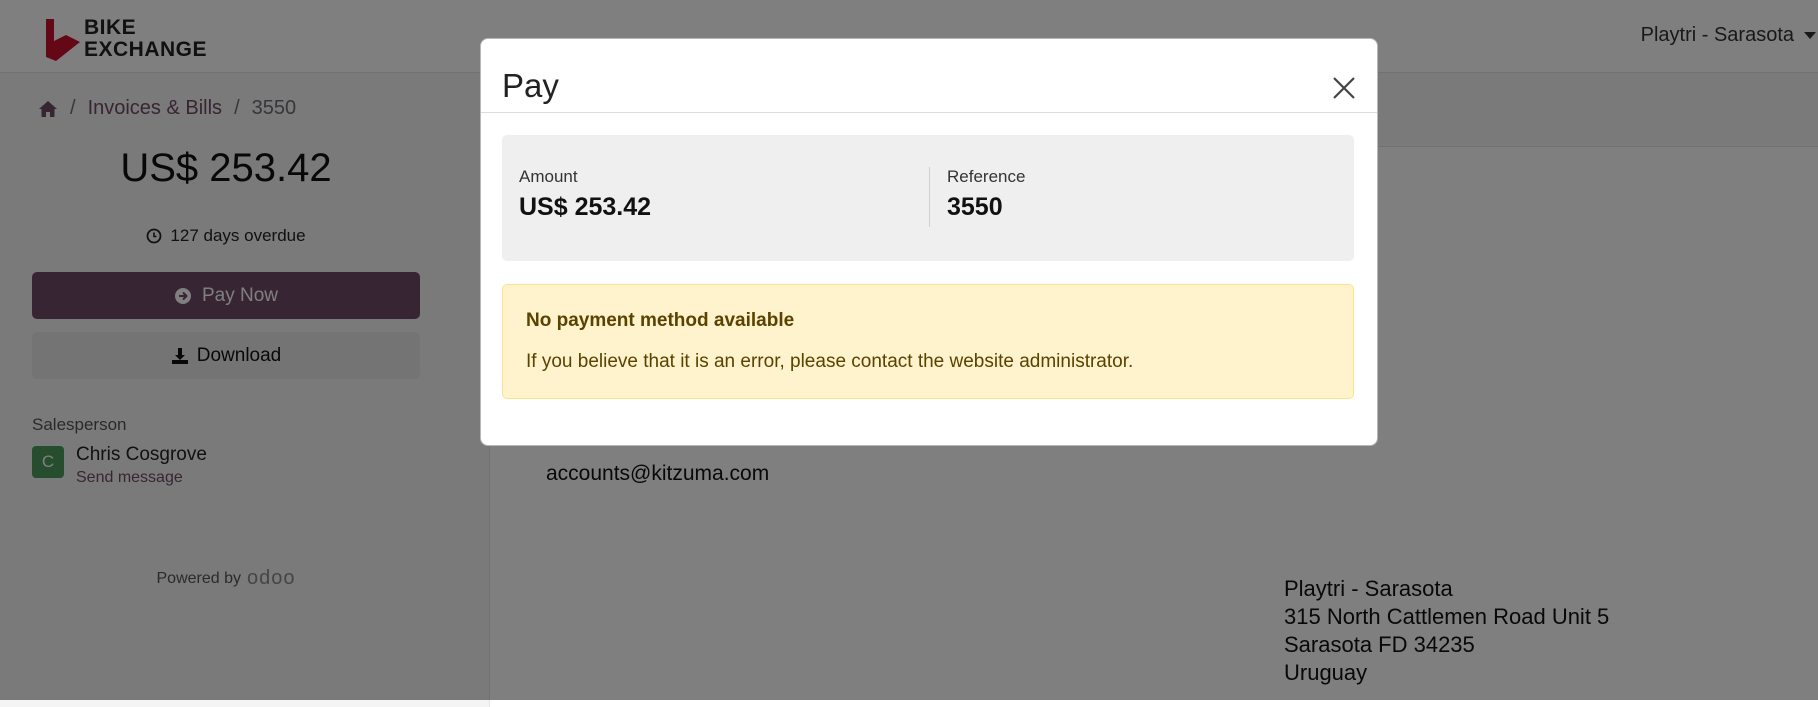  I want to click on close-icon, so click(1344, 88).